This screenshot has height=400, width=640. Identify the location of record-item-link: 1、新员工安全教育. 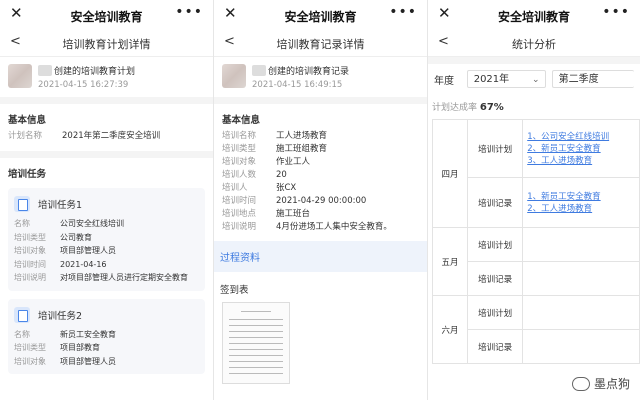
(581, 197).